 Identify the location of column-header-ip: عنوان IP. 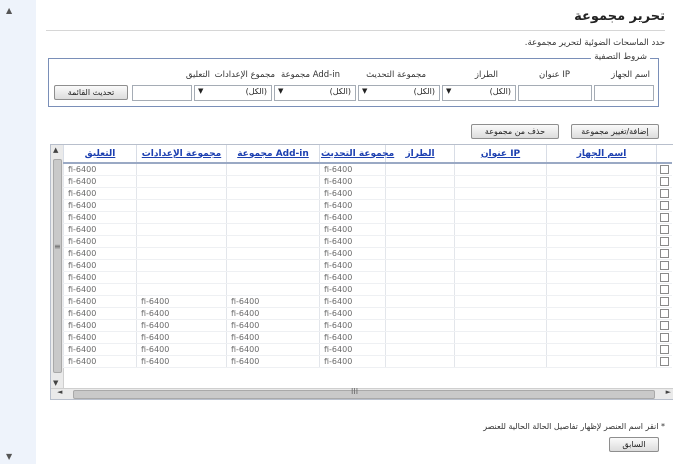
(500, 154).